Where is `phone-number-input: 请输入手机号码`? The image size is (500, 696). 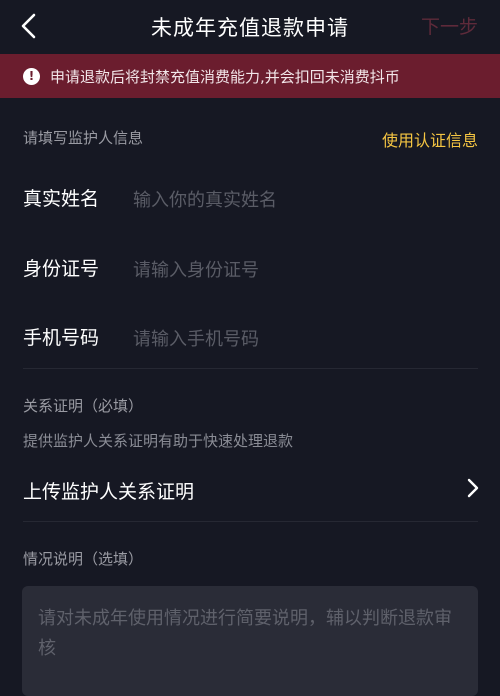
phone-number-input: 请输入手机号码 is located at coordinates (196, 338).